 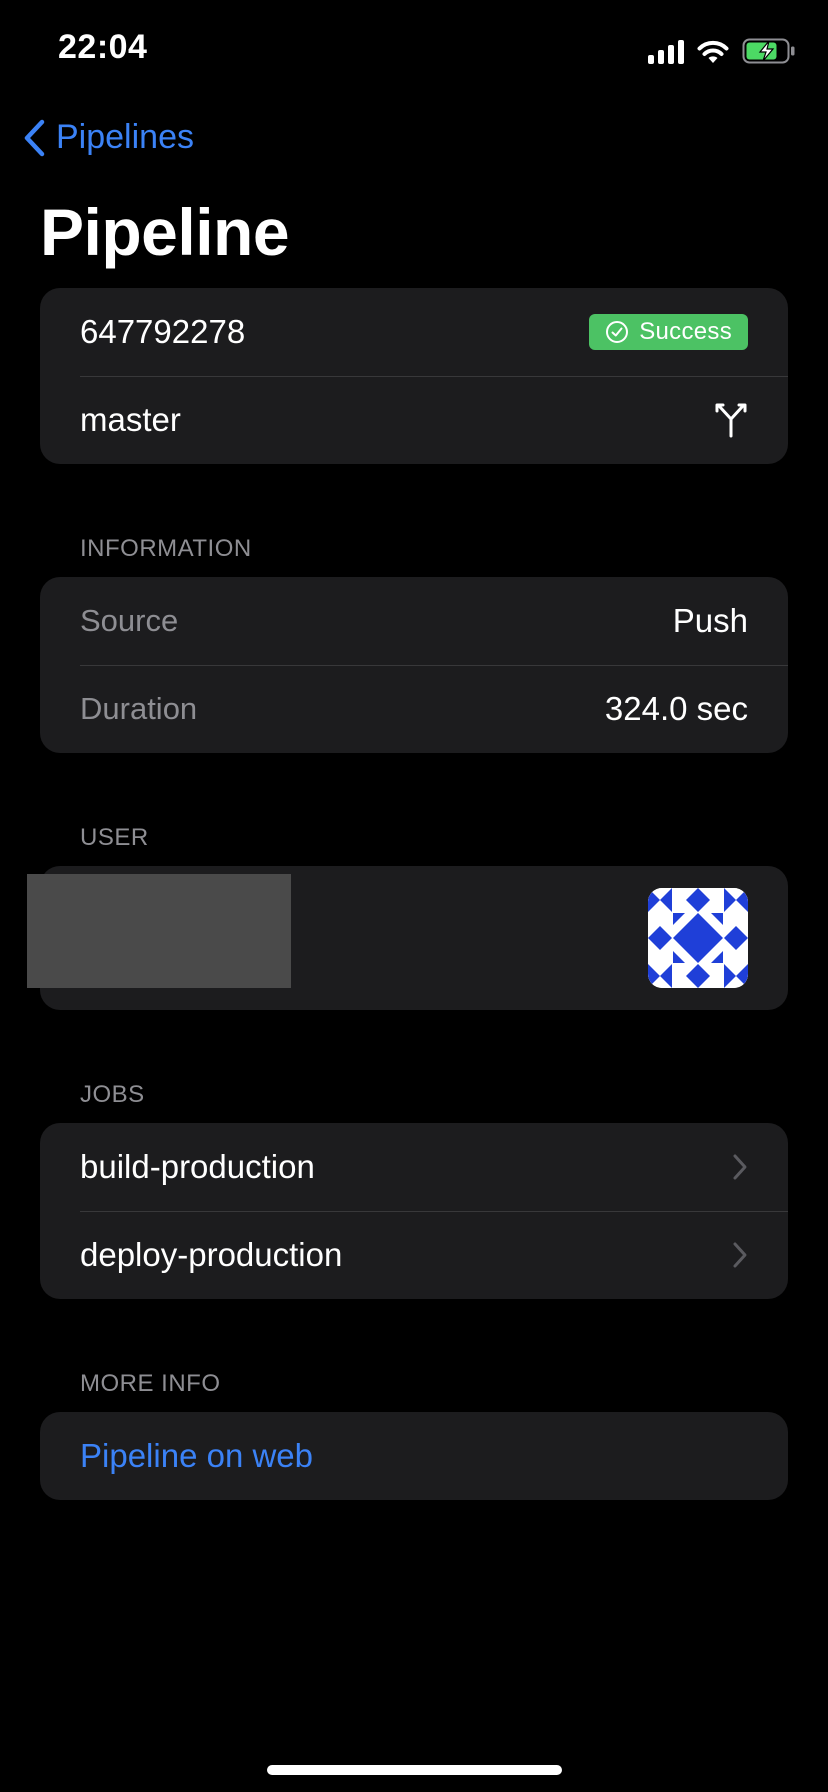 What do you see at coordinates (713, 51) in the screenshot?
I see `wifi-icon` at bounding box center [713, 51].